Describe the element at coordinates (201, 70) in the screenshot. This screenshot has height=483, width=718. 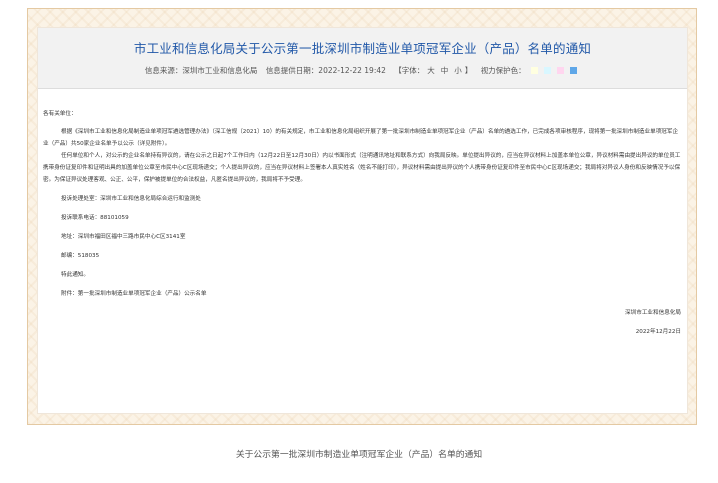
I see `info-source: 信息来源：深圳市工业和信息化局` at that location.